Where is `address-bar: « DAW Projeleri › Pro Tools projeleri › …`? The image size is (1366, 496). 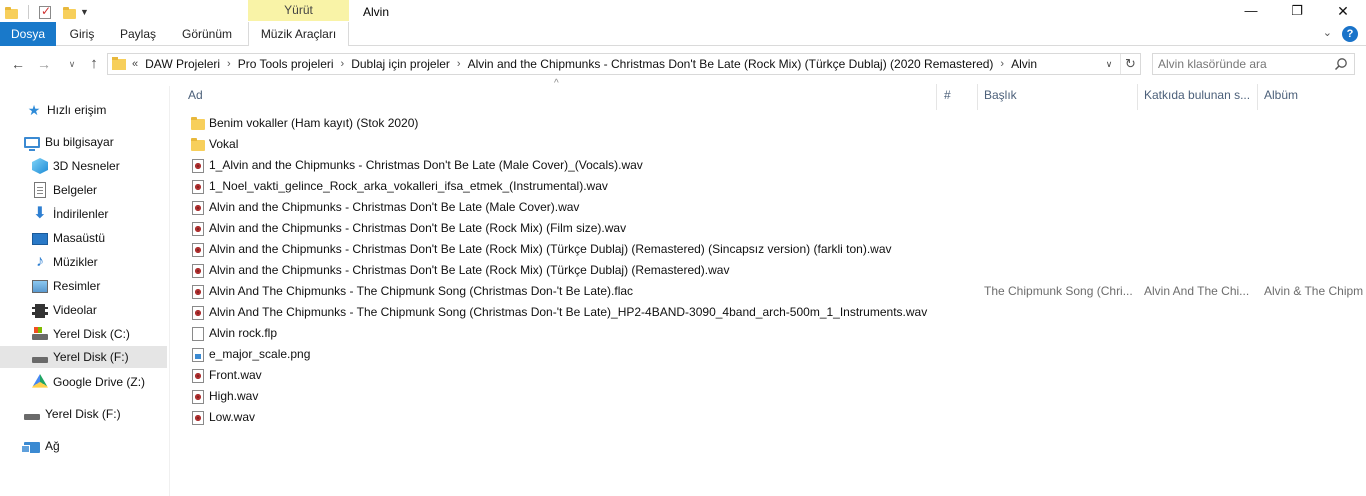 address-bar: « DAW Projeleri › Pro Tools projeleri › … is located at coordinates (624, 64).